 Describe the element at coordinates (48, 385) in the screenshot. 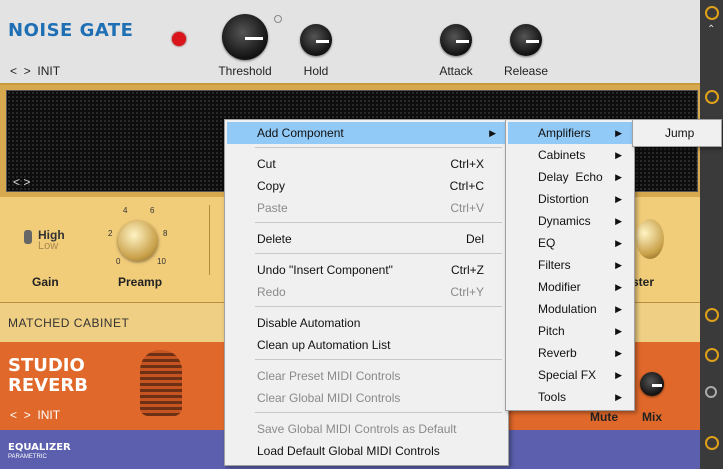

I see `reverb-title-line2: REVERB` at that location.